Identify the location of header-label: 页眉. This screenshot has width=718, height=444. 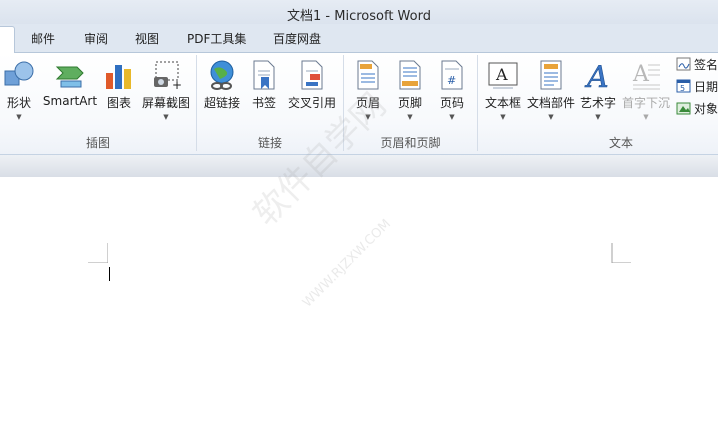
(367, 103).